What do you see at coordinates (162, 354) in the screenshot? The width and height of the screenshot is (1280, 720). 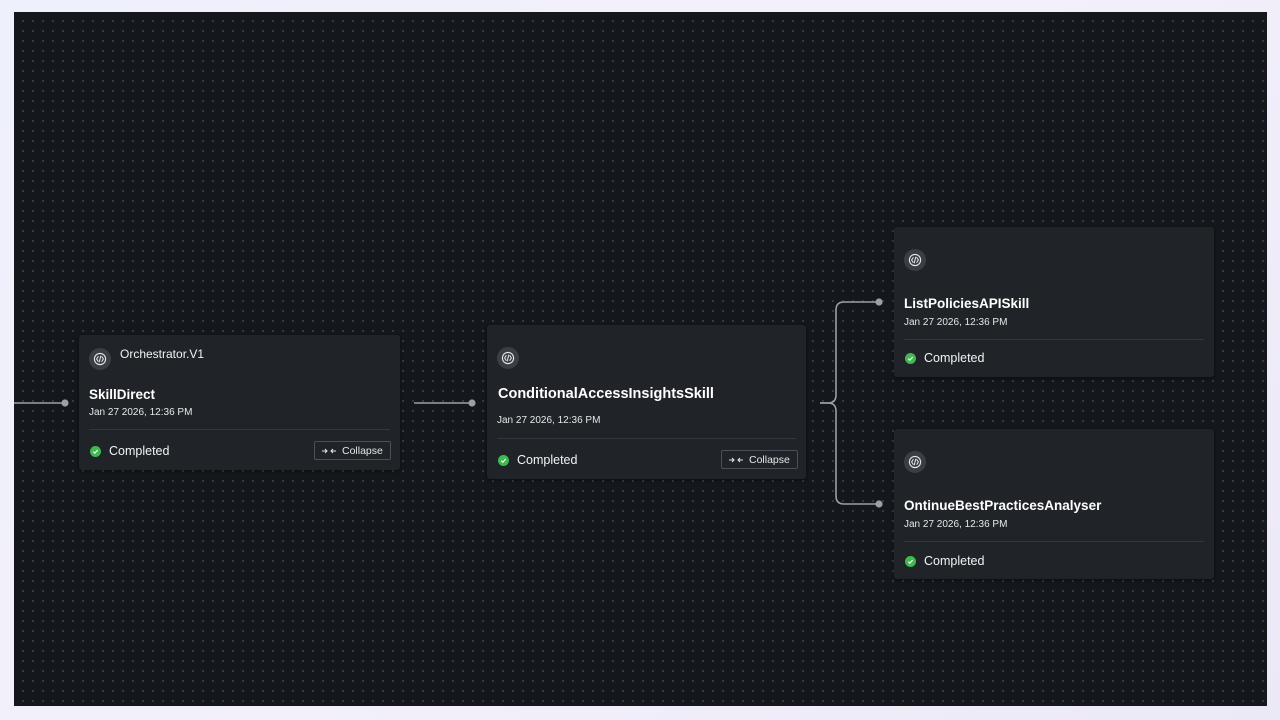 I see `node-agent-label: Orchestrator.V1` at bounding box center [162, 354].